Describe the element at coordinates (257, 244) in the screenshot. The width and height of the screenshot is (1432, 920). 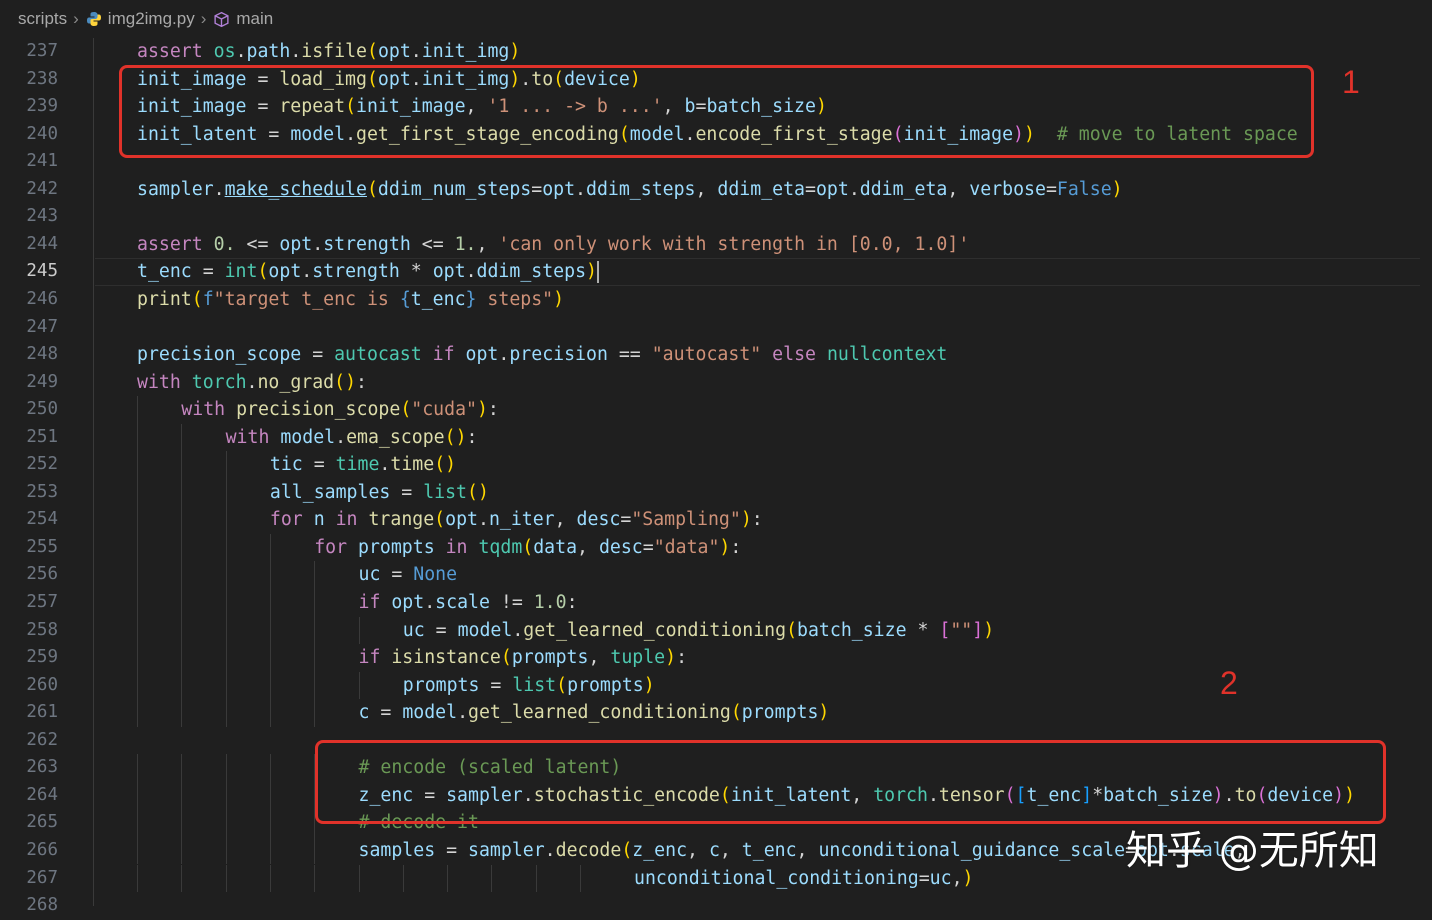
I see `code-token: <=` at that location.